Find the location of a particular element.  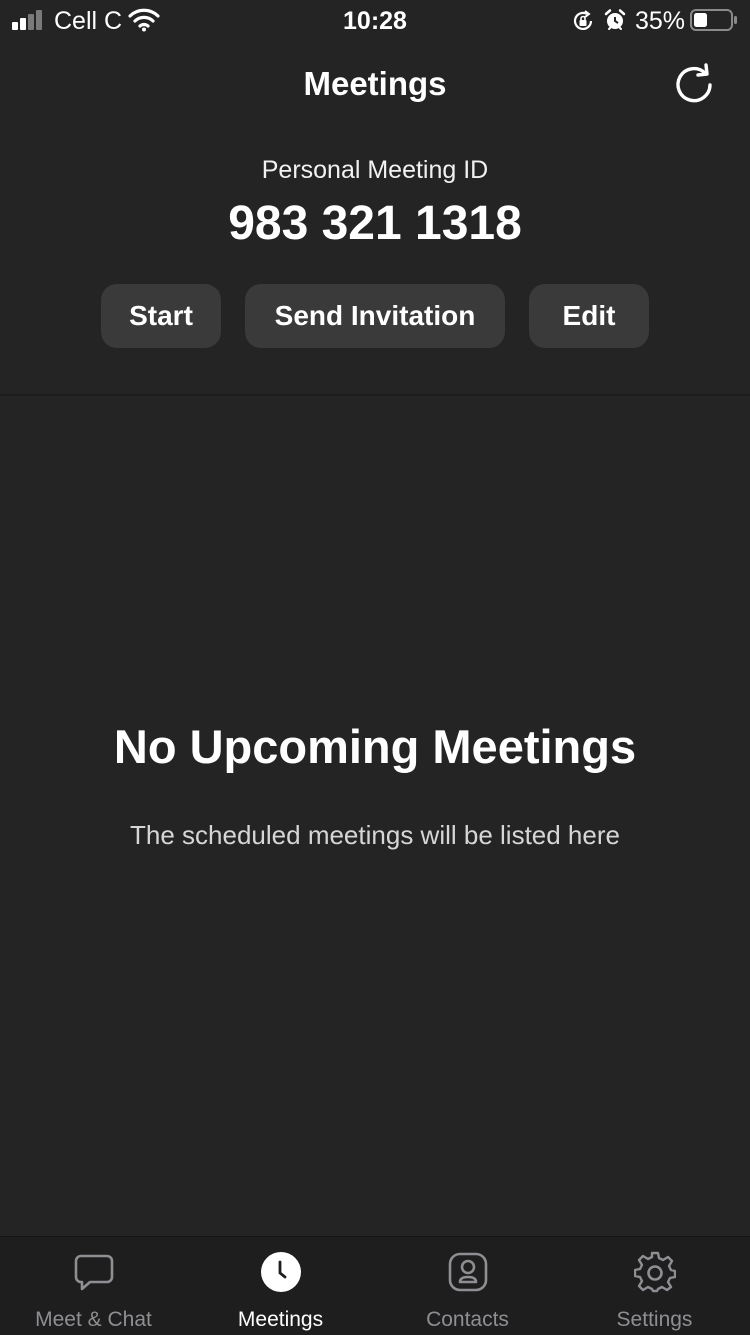

contact-icon is located at coordinates (468, 1272).